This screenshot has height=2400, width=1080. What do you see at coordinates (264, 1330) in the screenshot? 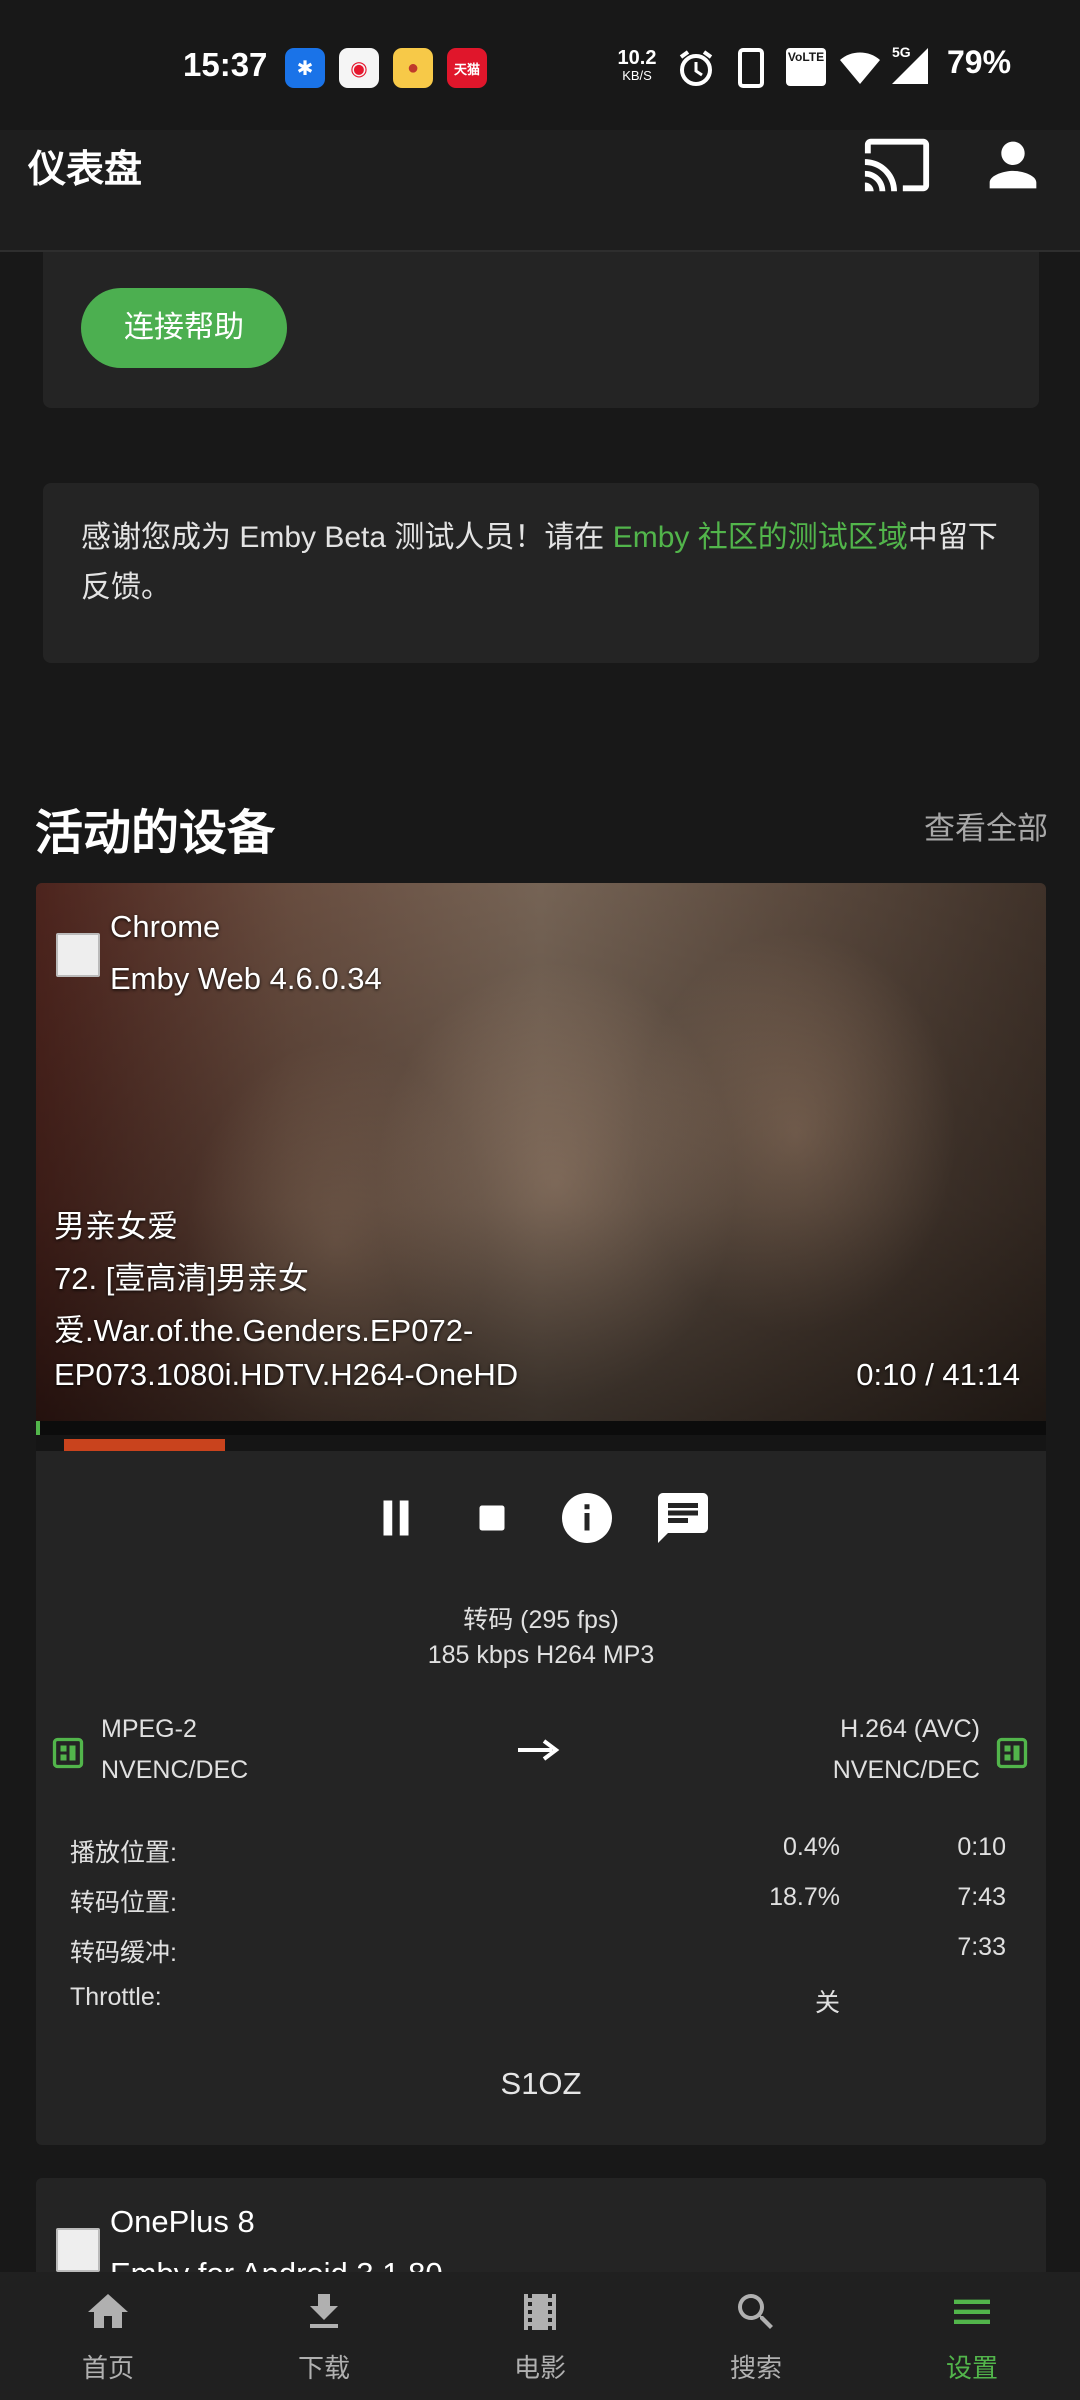
I see `media-episode-line: 爱.War.of.the.Genders.EP072-` at bounding box center [264, 1330].